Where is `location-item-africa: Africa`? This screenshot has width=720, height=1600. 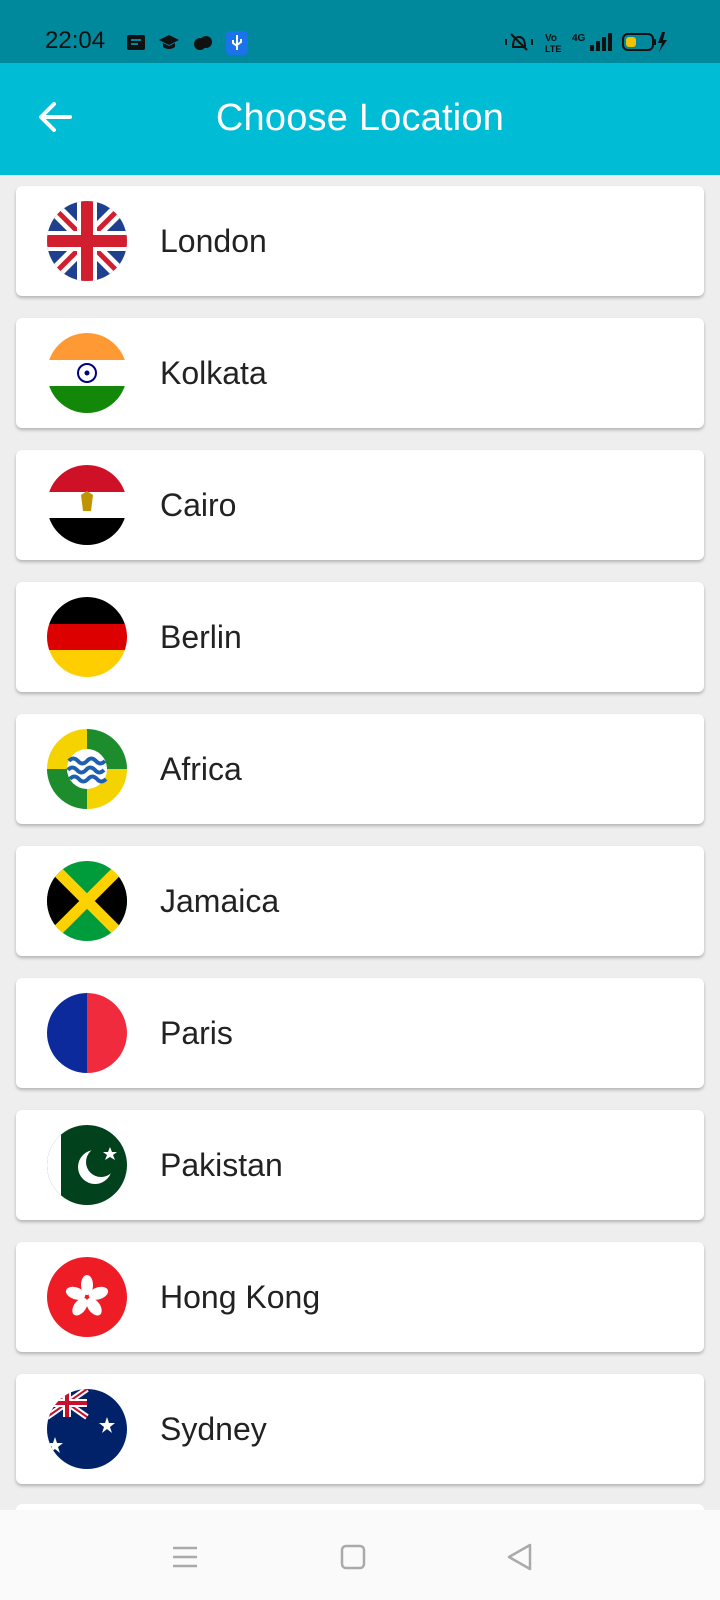
location-item-africa: Africa is located at coordinates (360, 769).